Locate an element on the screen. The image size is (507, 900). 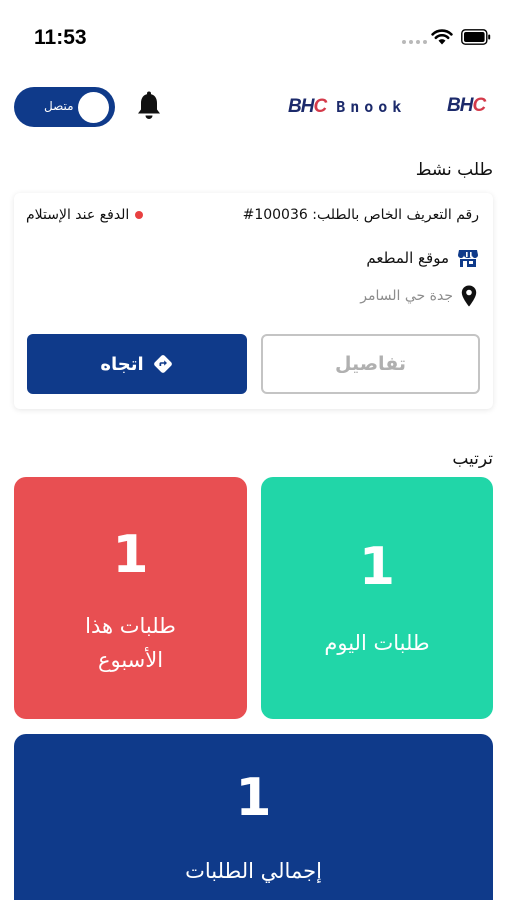
address-text: جدة حي السامر is located at coordinates (406, 296).